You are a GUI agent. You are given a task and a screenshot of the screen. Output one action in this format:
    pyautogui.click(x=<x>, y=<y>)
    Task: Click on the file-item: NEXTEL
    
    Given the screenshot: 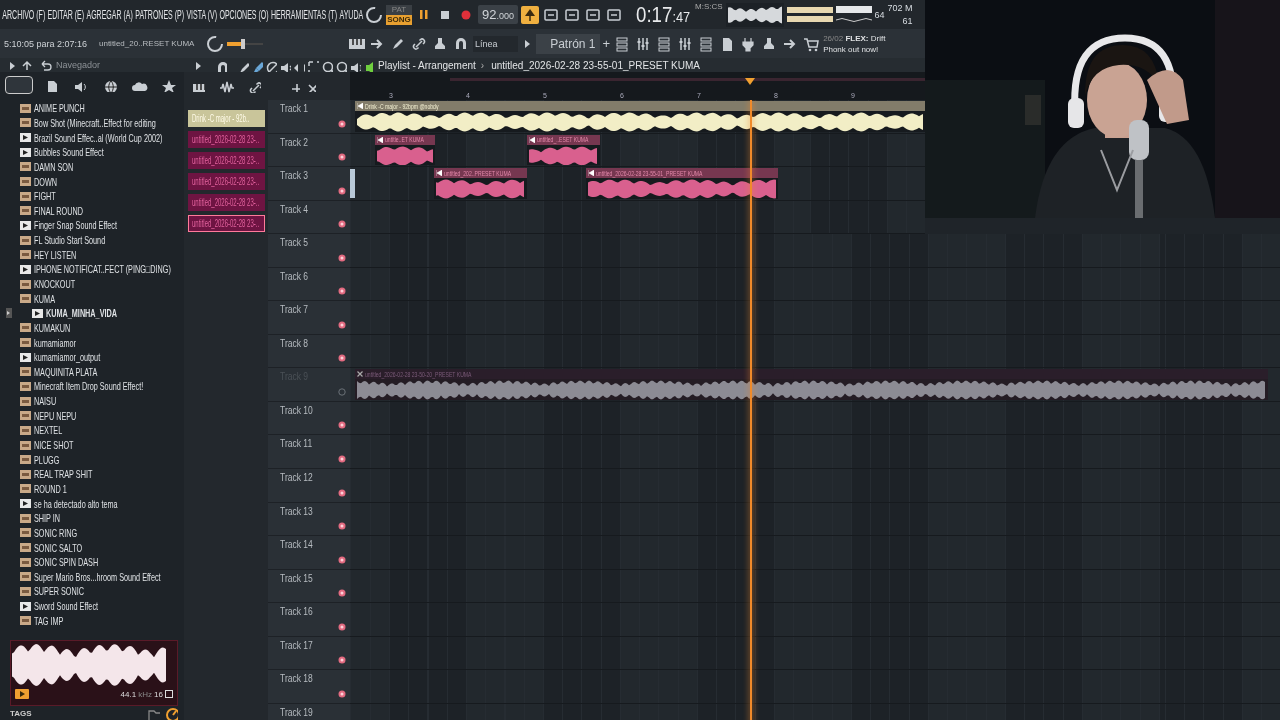 What is the action you would take?
    pyautogui.click(x=48, y=430)
    